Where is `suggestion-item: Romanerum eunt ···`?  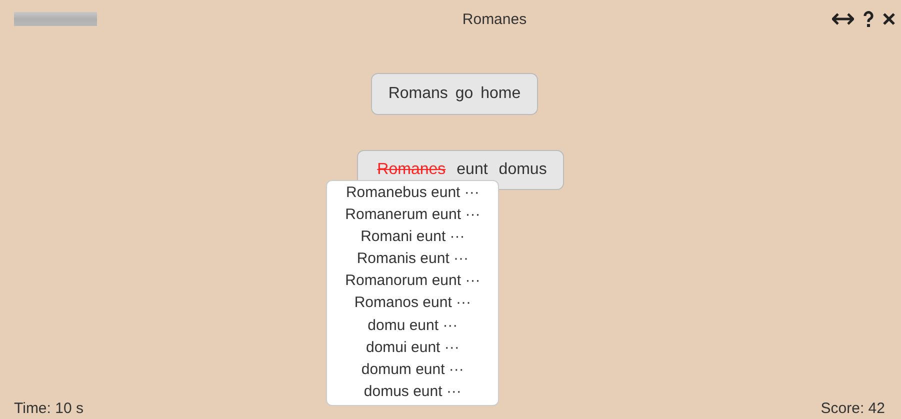 suggestion-item: Romanerum eunt ··· is located at coordinates (412, 215).